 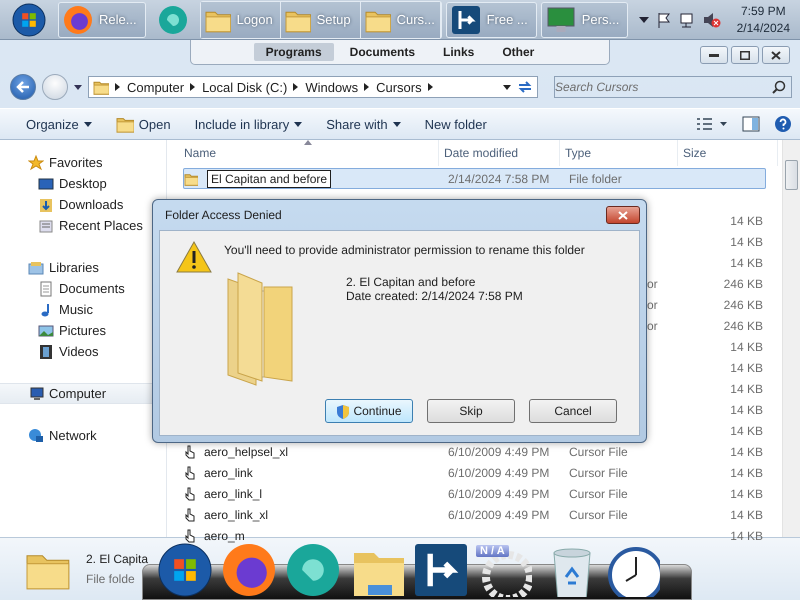 I want to click on windows-logo-icon, so click(x=29, y=19).